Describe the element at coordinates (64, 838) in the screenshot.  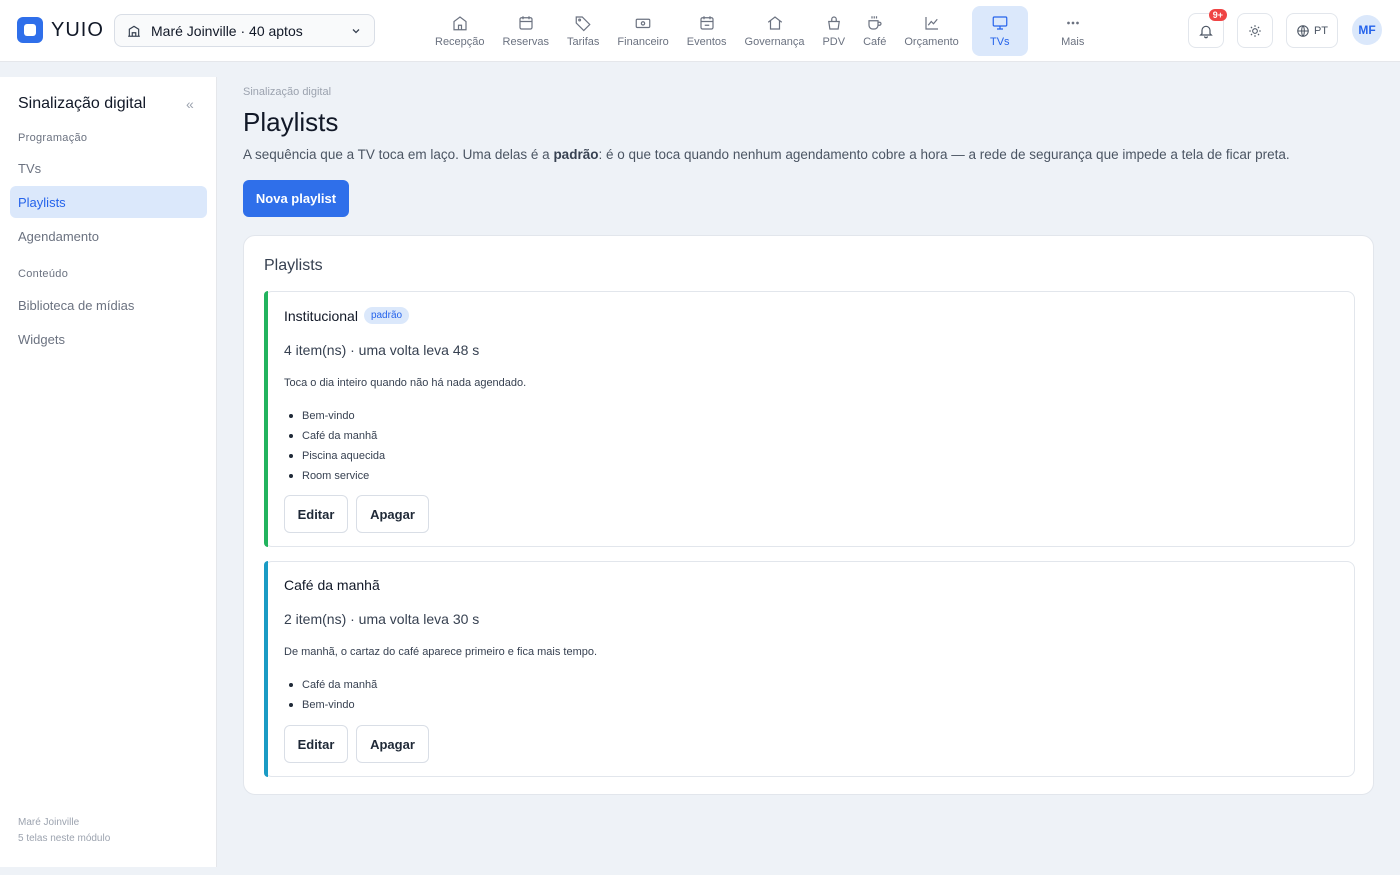
I see `sidebar-footer-count: 5 telas neste módulo` at that location.